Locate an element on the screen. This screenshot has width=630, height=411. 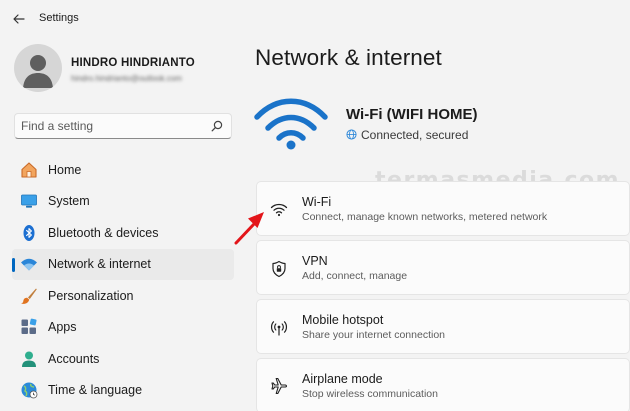
sidebar-item-apps: Apps is located at coordinates (123, 328).